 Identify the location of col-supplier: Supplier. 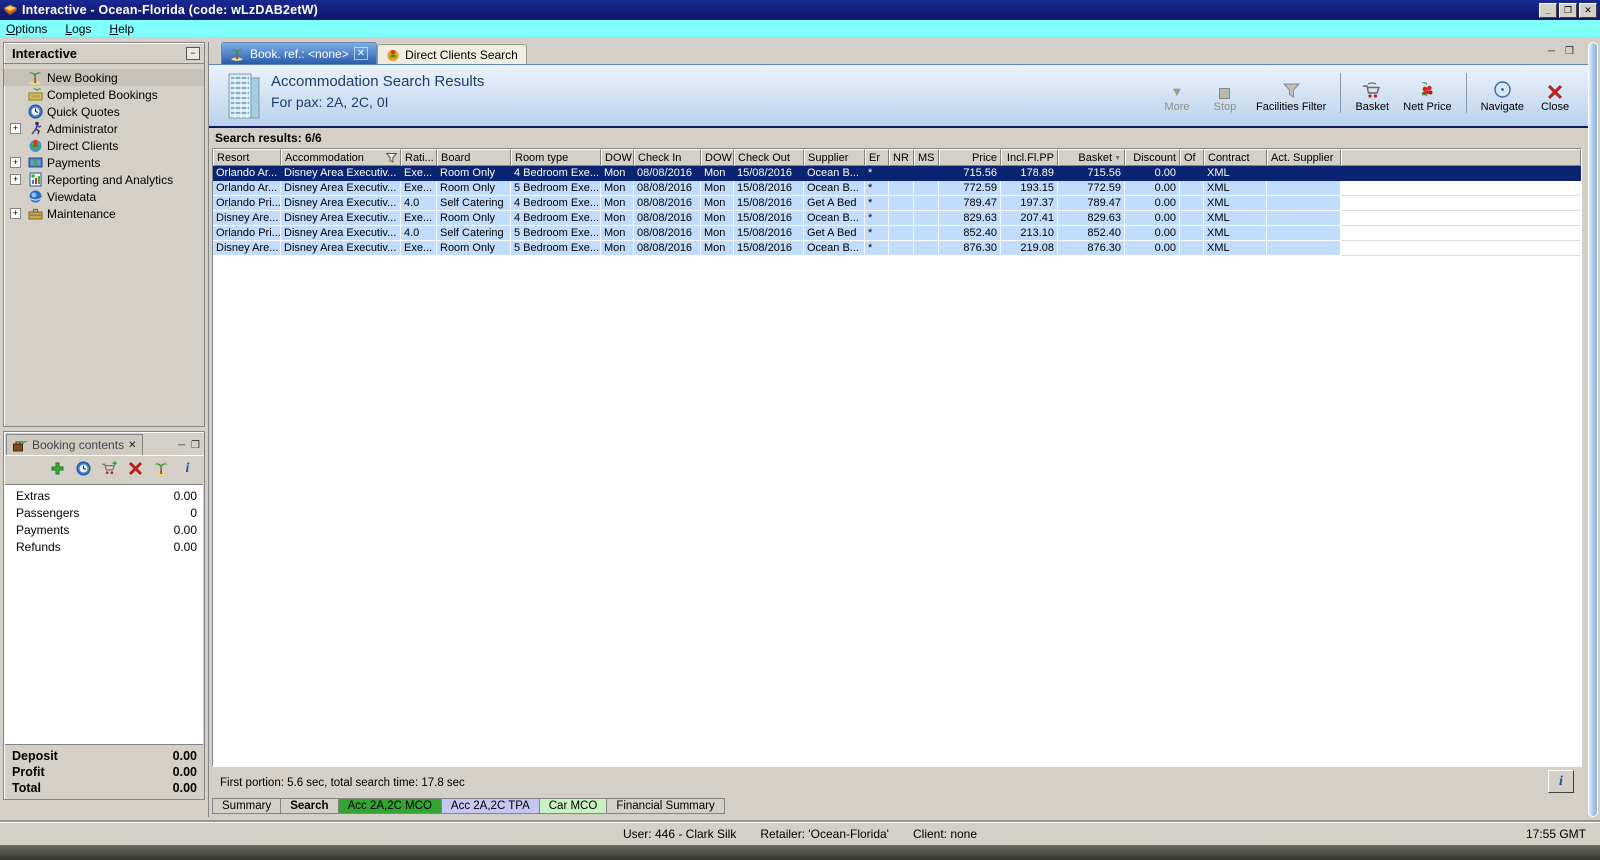
(834, 157).